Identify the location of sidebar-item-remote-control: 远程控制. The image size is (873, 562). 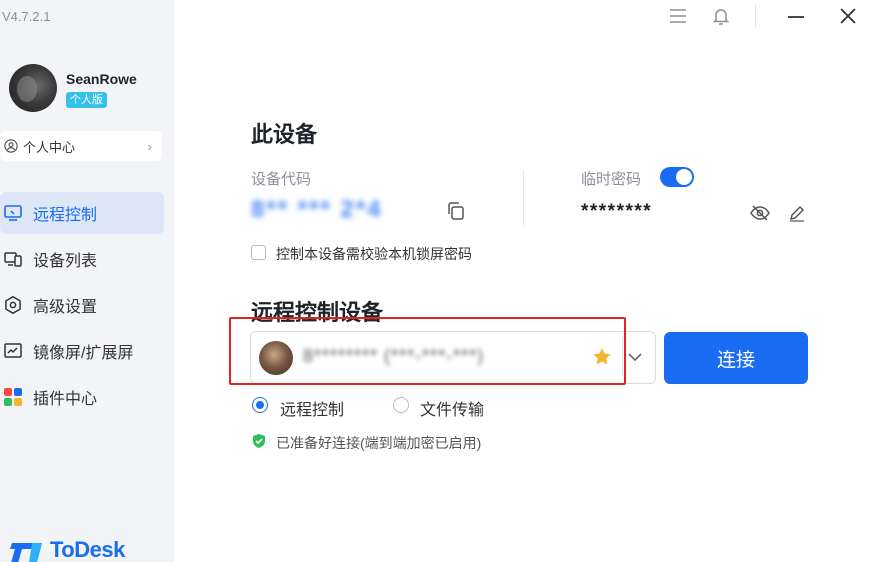
(82, 213).